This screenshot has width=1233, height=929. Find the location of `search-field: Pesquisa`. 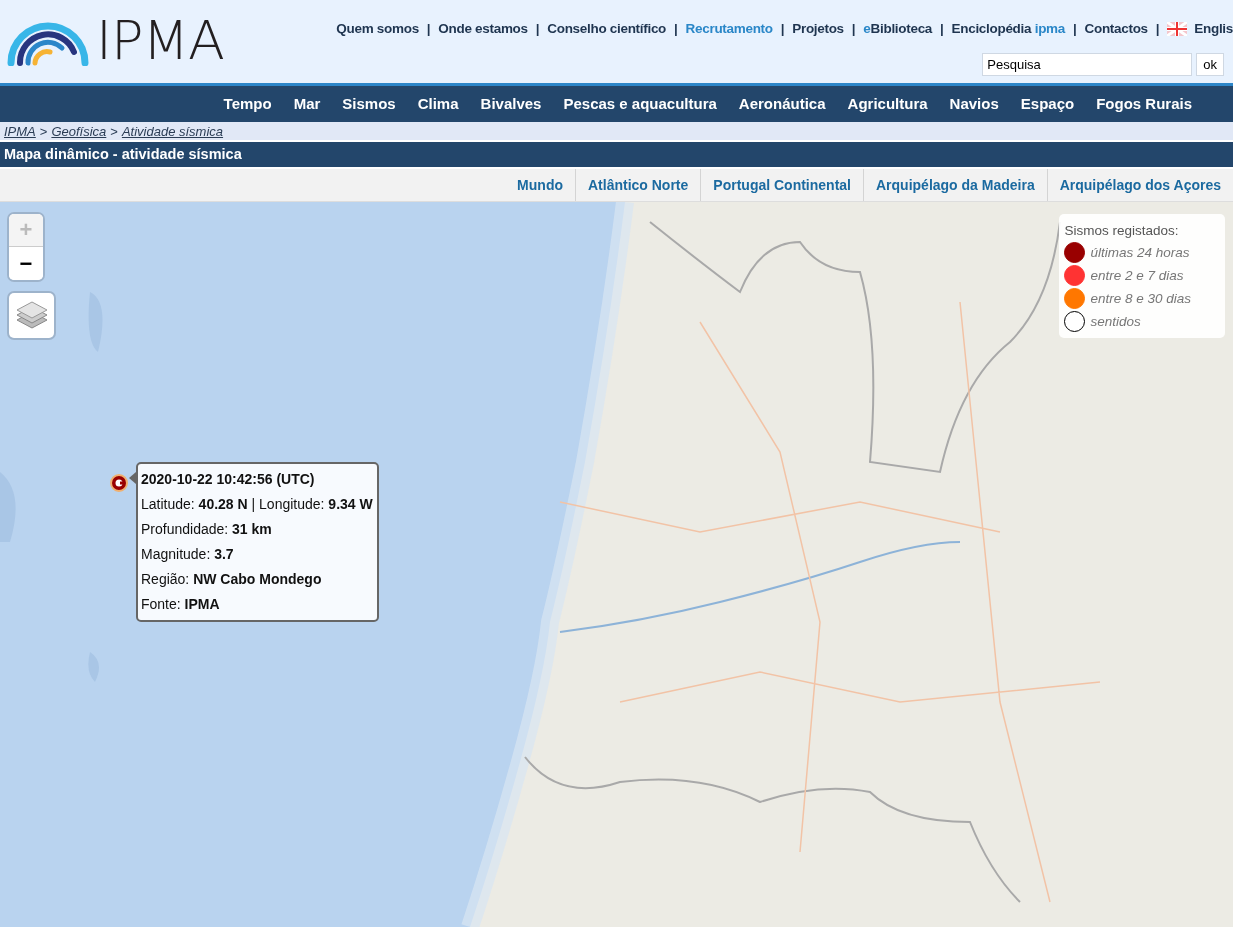

search-field: Pesquisa is located at coordinates (1087, 64).